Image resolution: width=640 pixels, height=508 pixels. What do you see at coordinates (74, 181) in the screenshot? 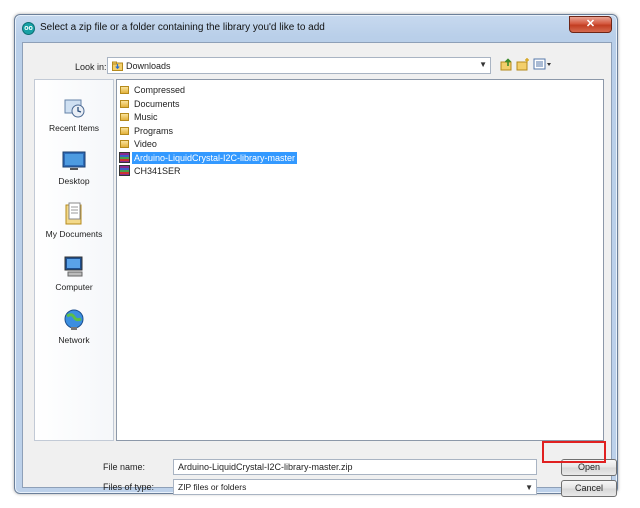
I see `place-label: Desktop` at bounding box center [74, 181].